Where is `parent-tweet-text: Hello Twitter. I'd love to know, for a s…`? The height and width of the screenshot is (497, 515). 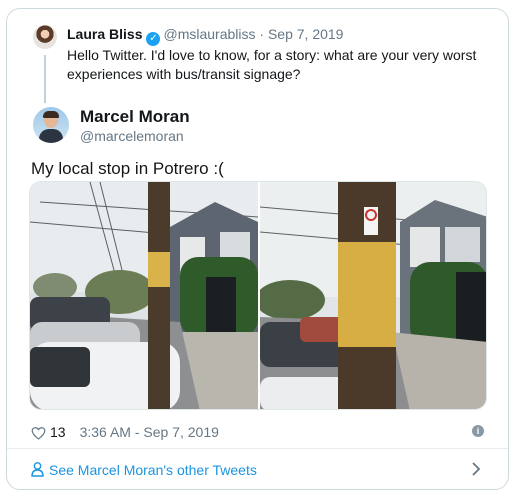 parent-tweet-text: Hello Twitter. I'd love to know, for a s… is located at coordinates (272, 64).